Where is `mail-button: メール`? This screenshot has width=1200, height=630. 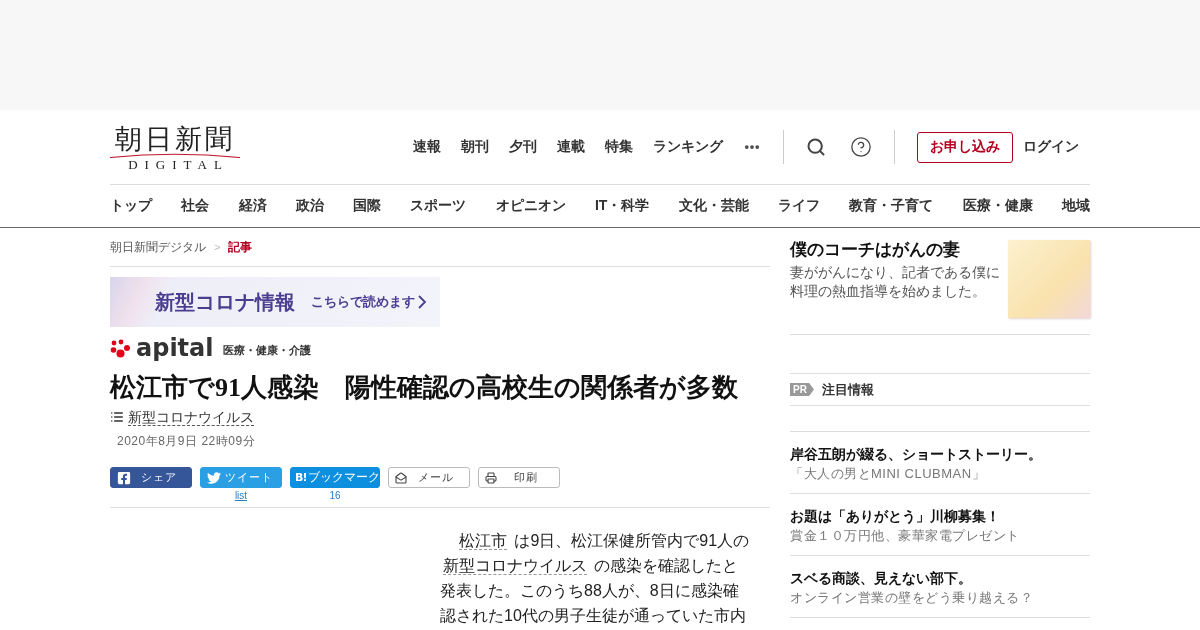
mail-button: メール is located at coordinates (429, 477).